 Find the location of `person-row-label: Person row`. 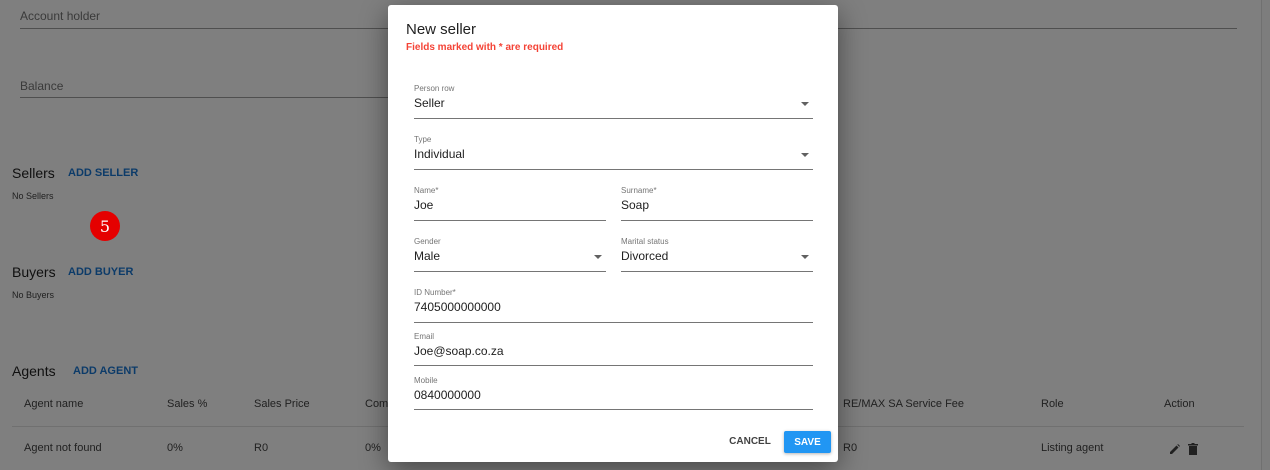

person-row-label: Person row is located at coordinates (434, 88).